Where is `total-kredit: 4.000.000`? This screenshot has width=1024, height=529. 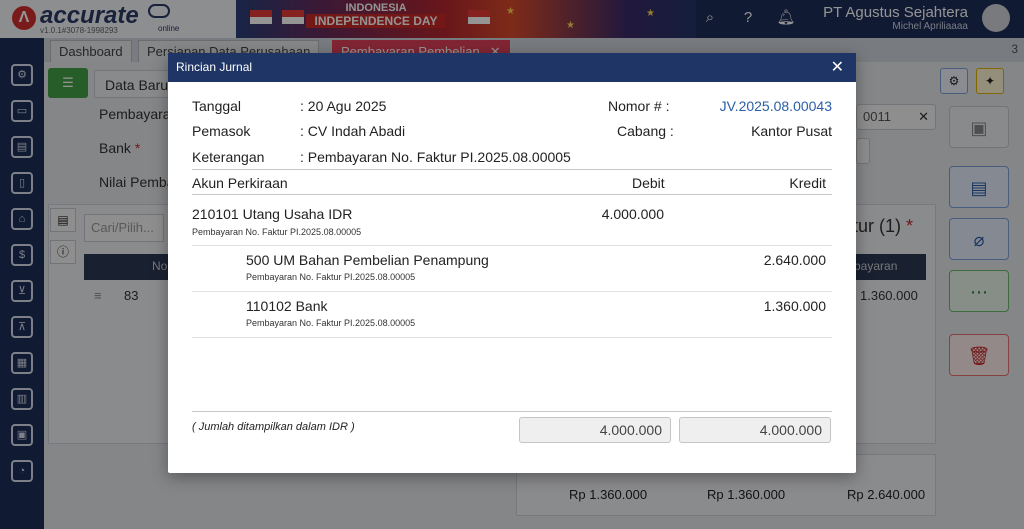
total-kredit: 4.000.000 is located at coordinates (755, 430).